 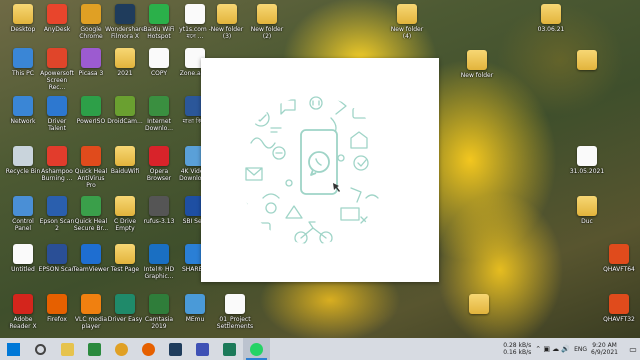 I want to click on file-icon, so click(x=235, y=304).